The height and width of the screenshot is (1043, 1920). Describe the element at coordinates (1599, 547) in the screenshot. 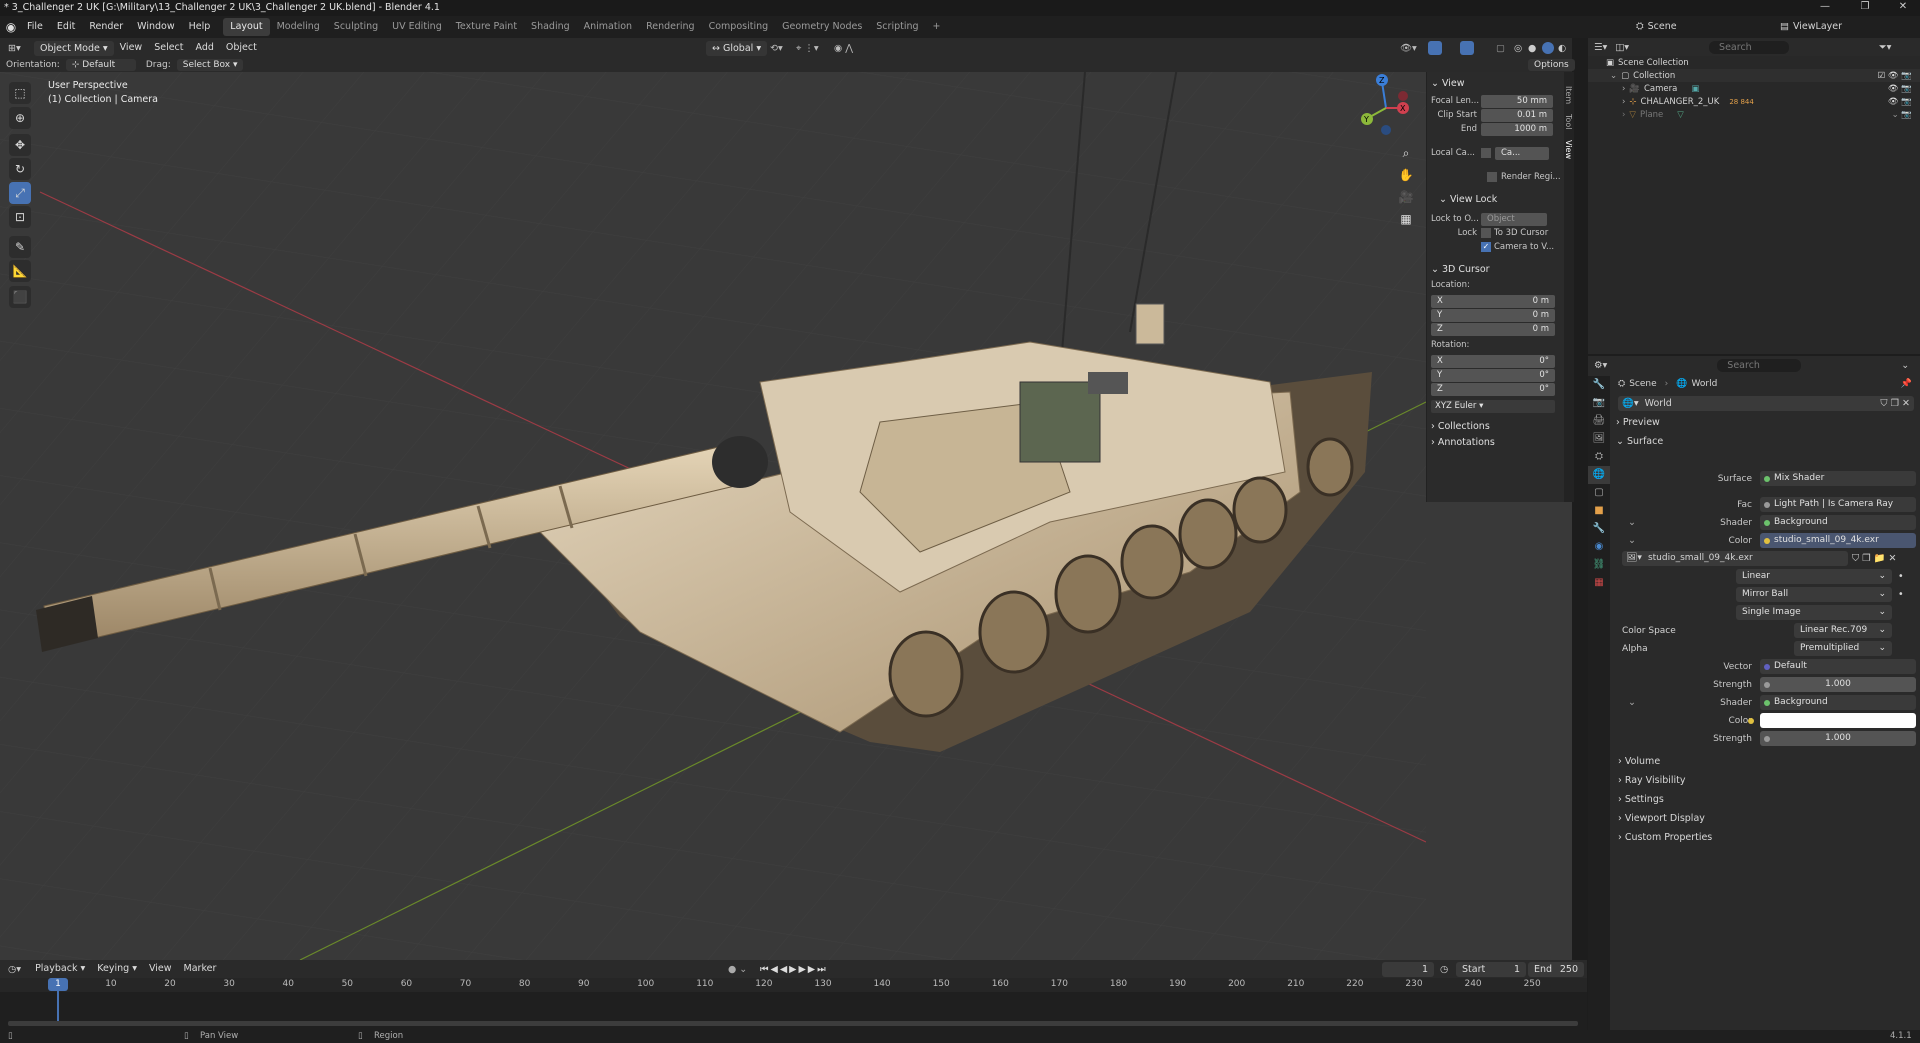

I see `physics-tab-icon: ◉` at that location.